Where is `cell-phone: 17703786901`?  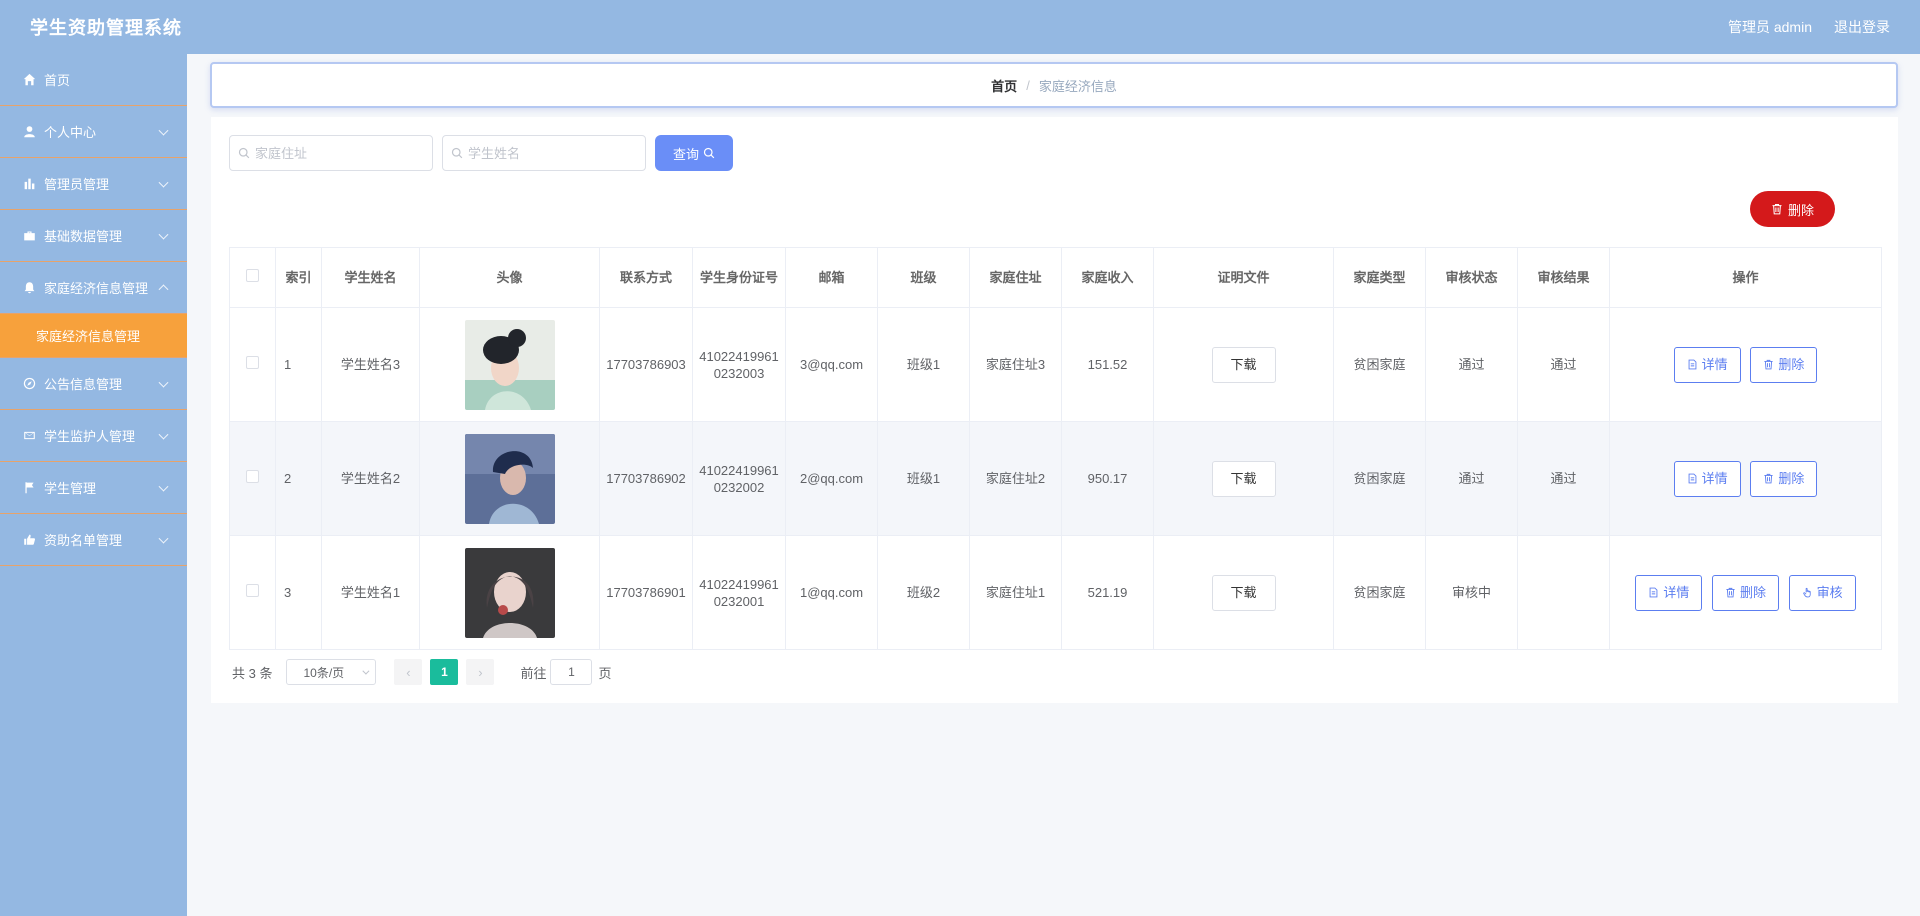
cell-phone: 17703786901 is located at coordinates (646, 592).